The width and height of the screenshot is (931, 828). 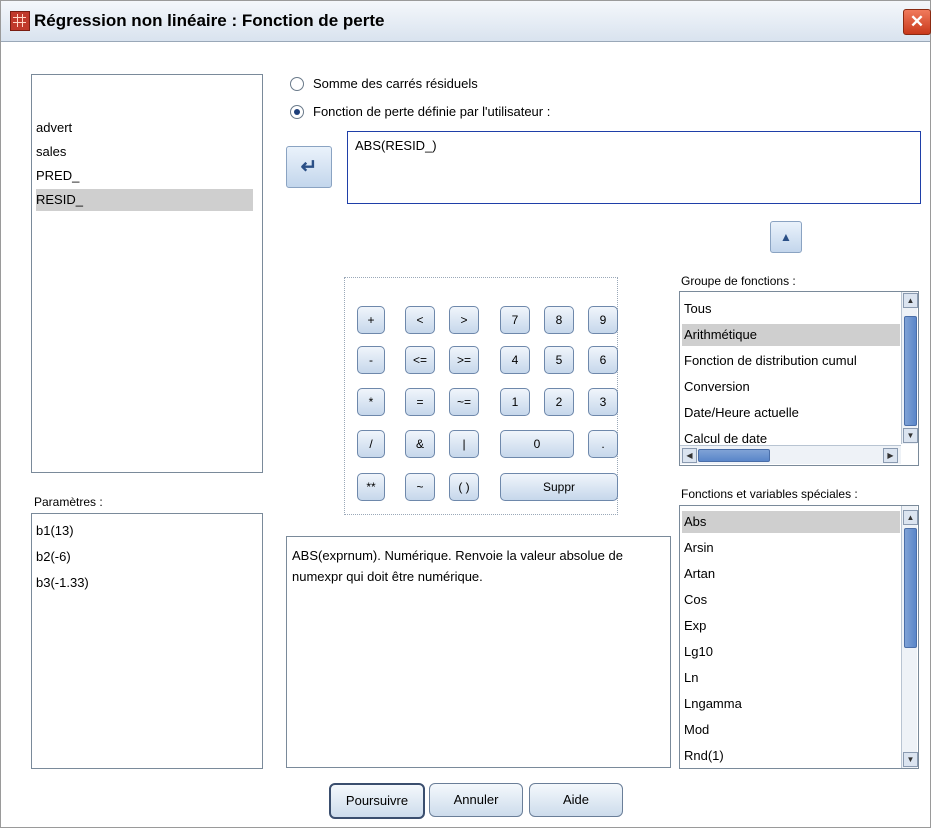 What do you see at coordinates (695, 626) in the screenshot?
I see `special-function-item: Exp` at bounding box center [695, 626].